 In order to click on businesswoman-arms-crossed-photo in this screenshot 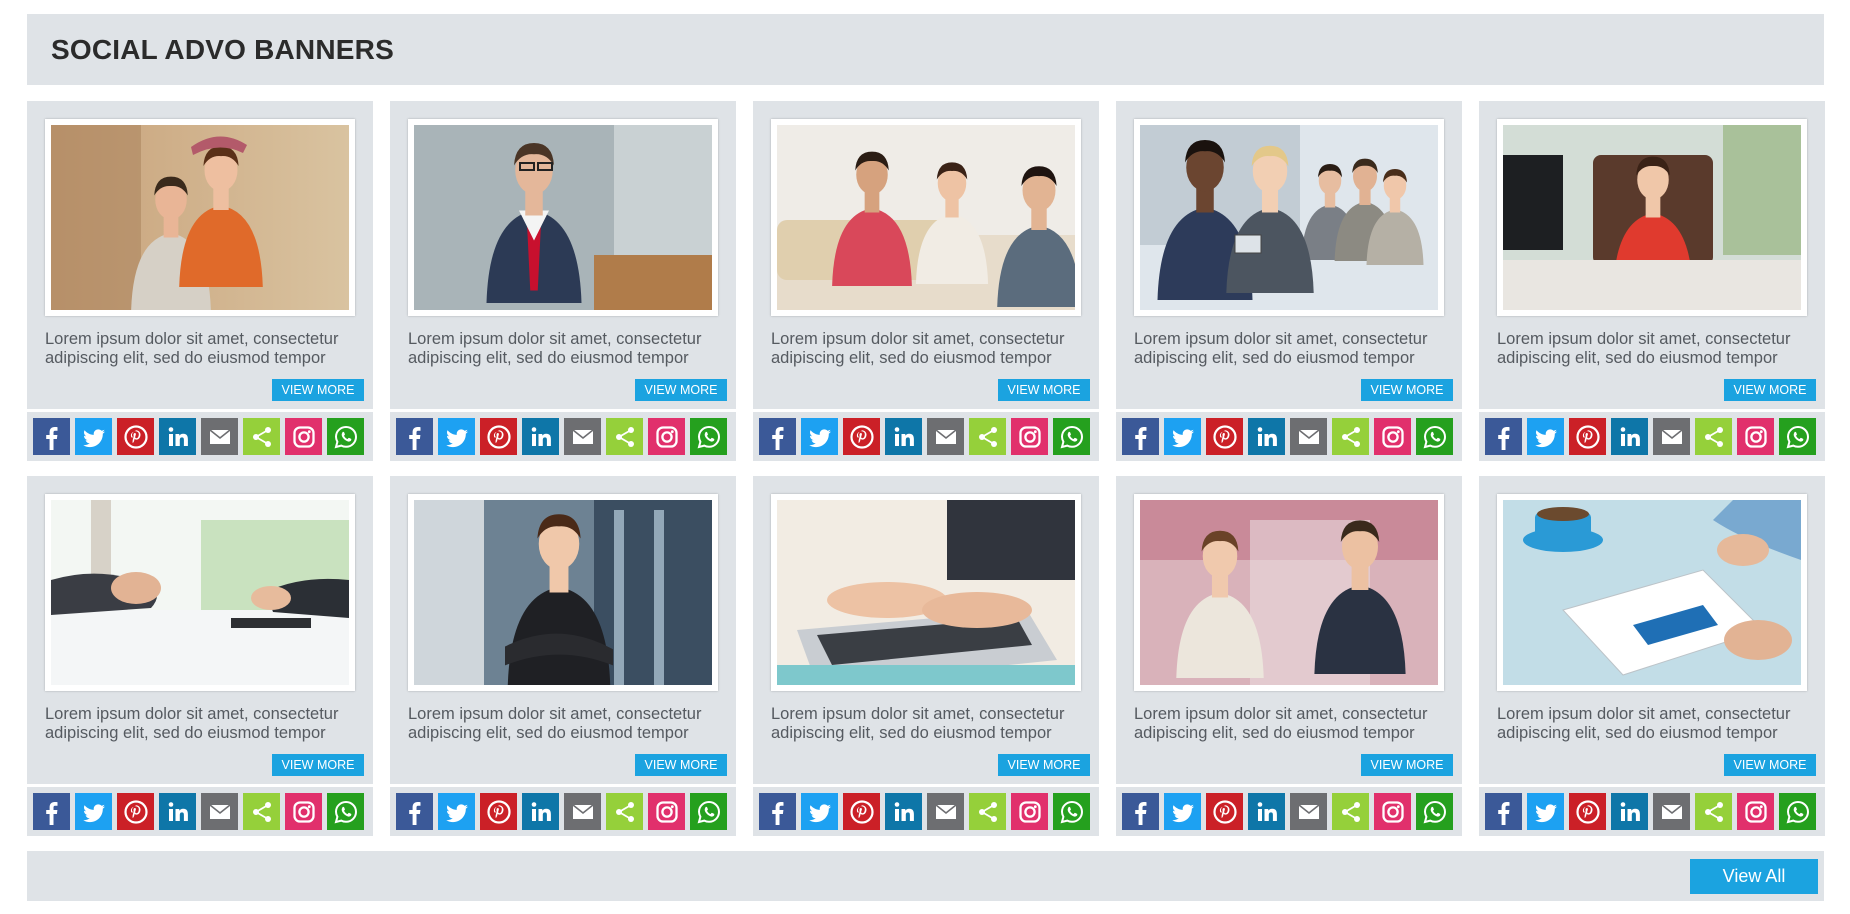, I will do `click(563, 592)`.